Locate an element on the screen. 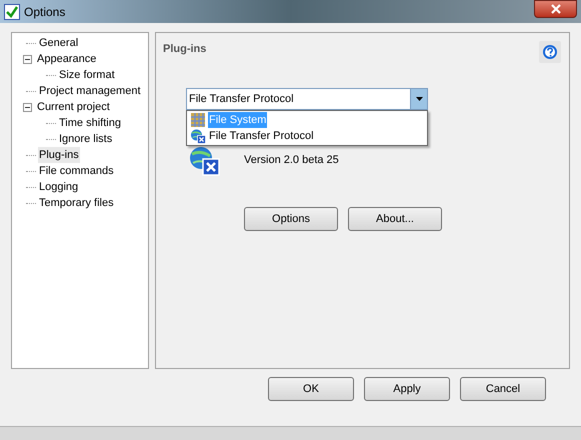  grid-icon is located at coordinates (198, 120).